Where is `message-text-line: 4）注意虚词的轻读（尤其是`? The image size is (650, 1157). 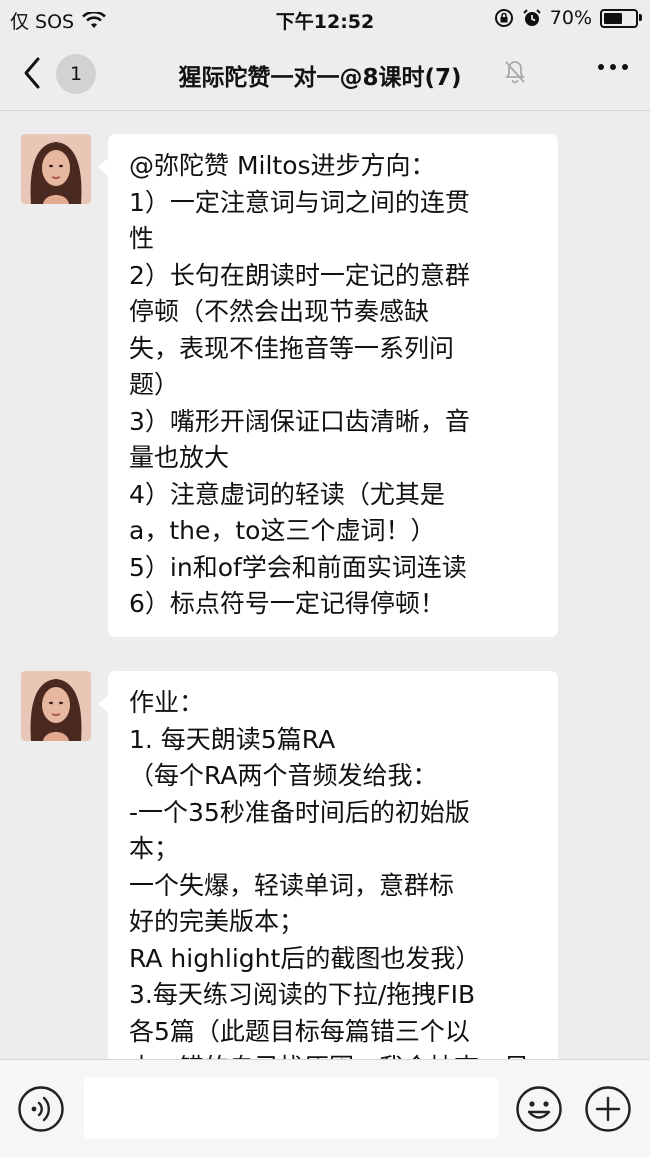 message-text-line: 4）注意虚词的轻读（尤其是 is located at coordinates (287, 494).